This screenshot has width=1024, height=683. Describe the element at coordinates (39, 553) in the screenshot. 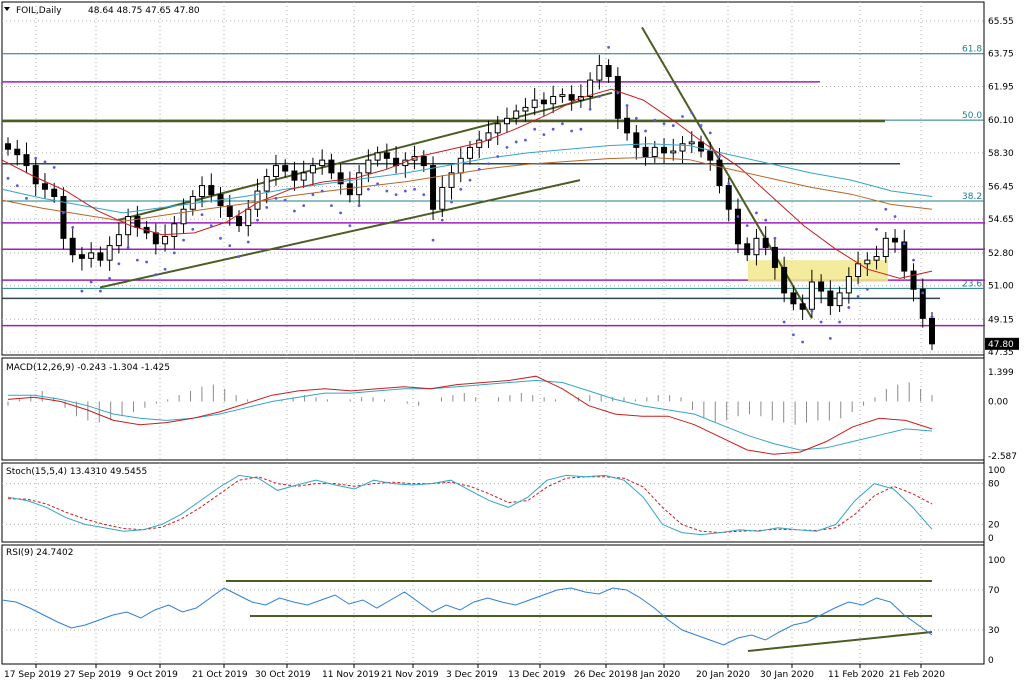

I see `rsi-label: RSI(9) 24.7402` at that location.